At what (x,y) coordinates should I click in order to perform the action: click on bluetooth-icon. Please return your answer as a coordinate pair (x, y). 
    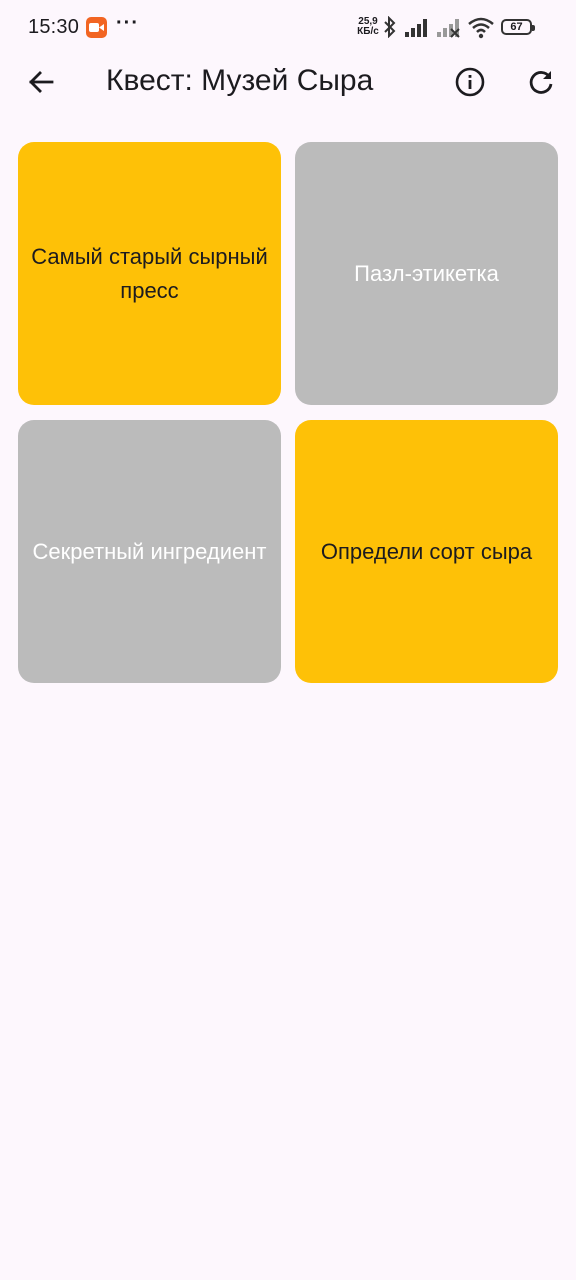
    Looking at the image, I should click on (390, 29).